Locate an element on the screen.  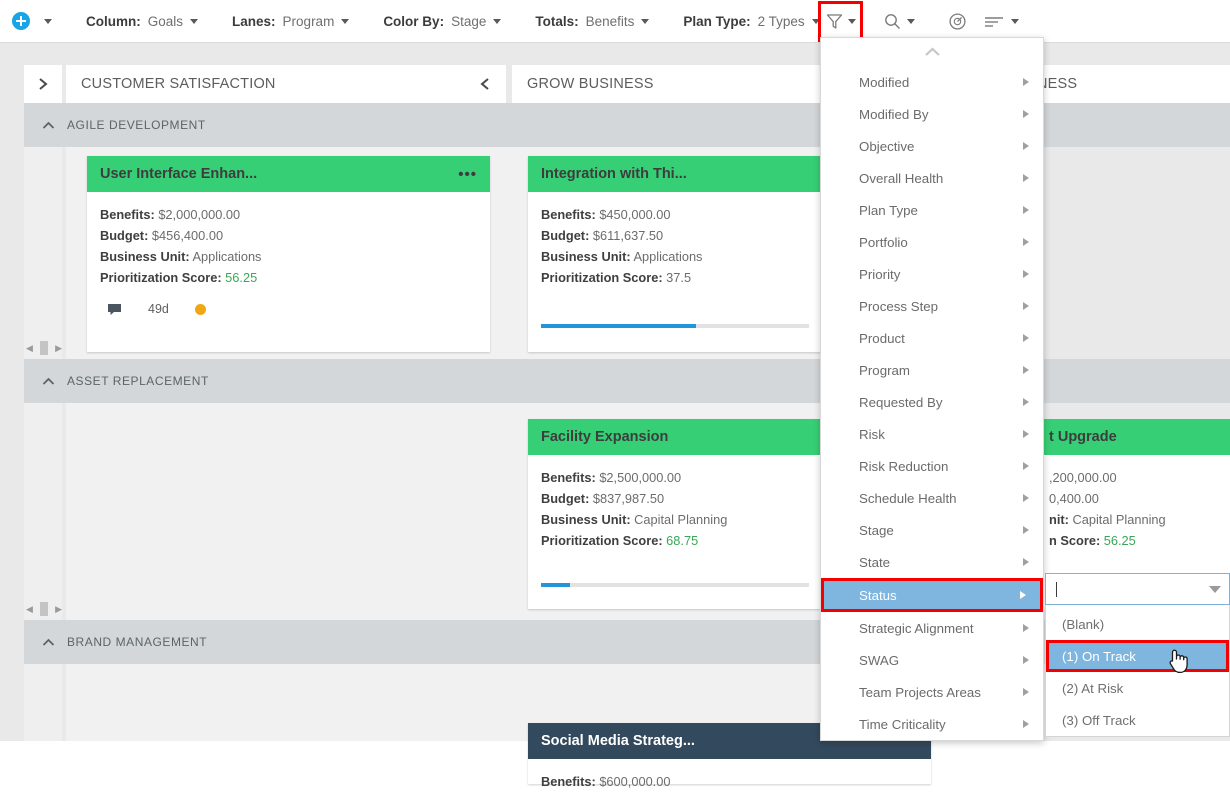
filter-menu-item-state: State is located at coordinates (932, 562).